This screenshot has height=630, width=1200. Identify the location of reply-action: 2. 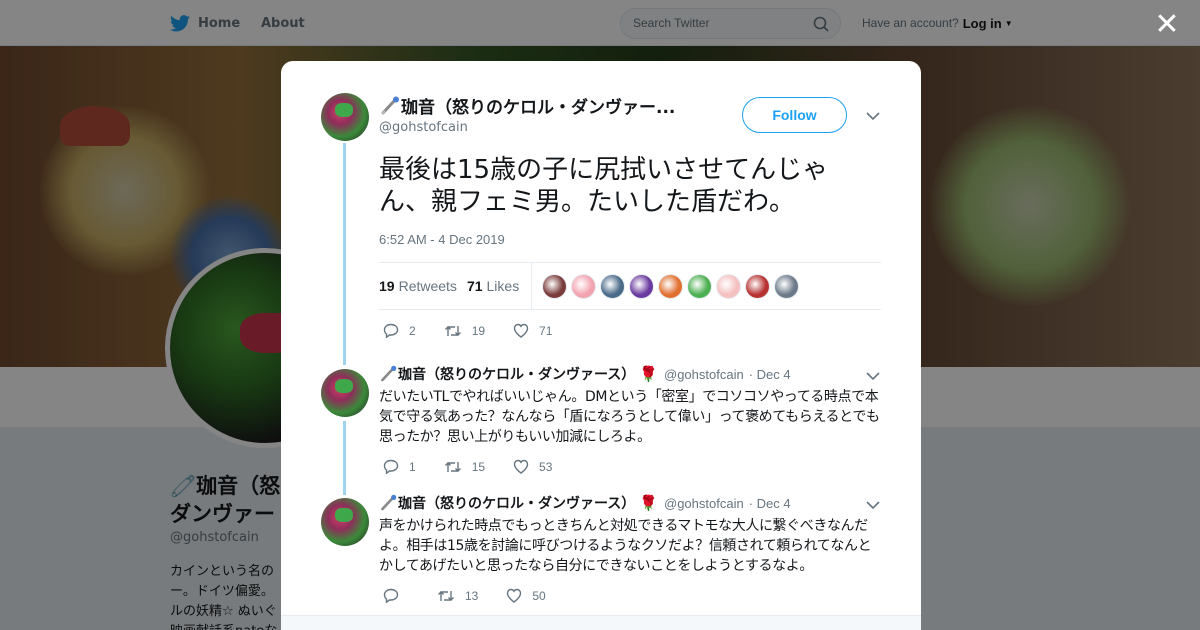
(399, 330).